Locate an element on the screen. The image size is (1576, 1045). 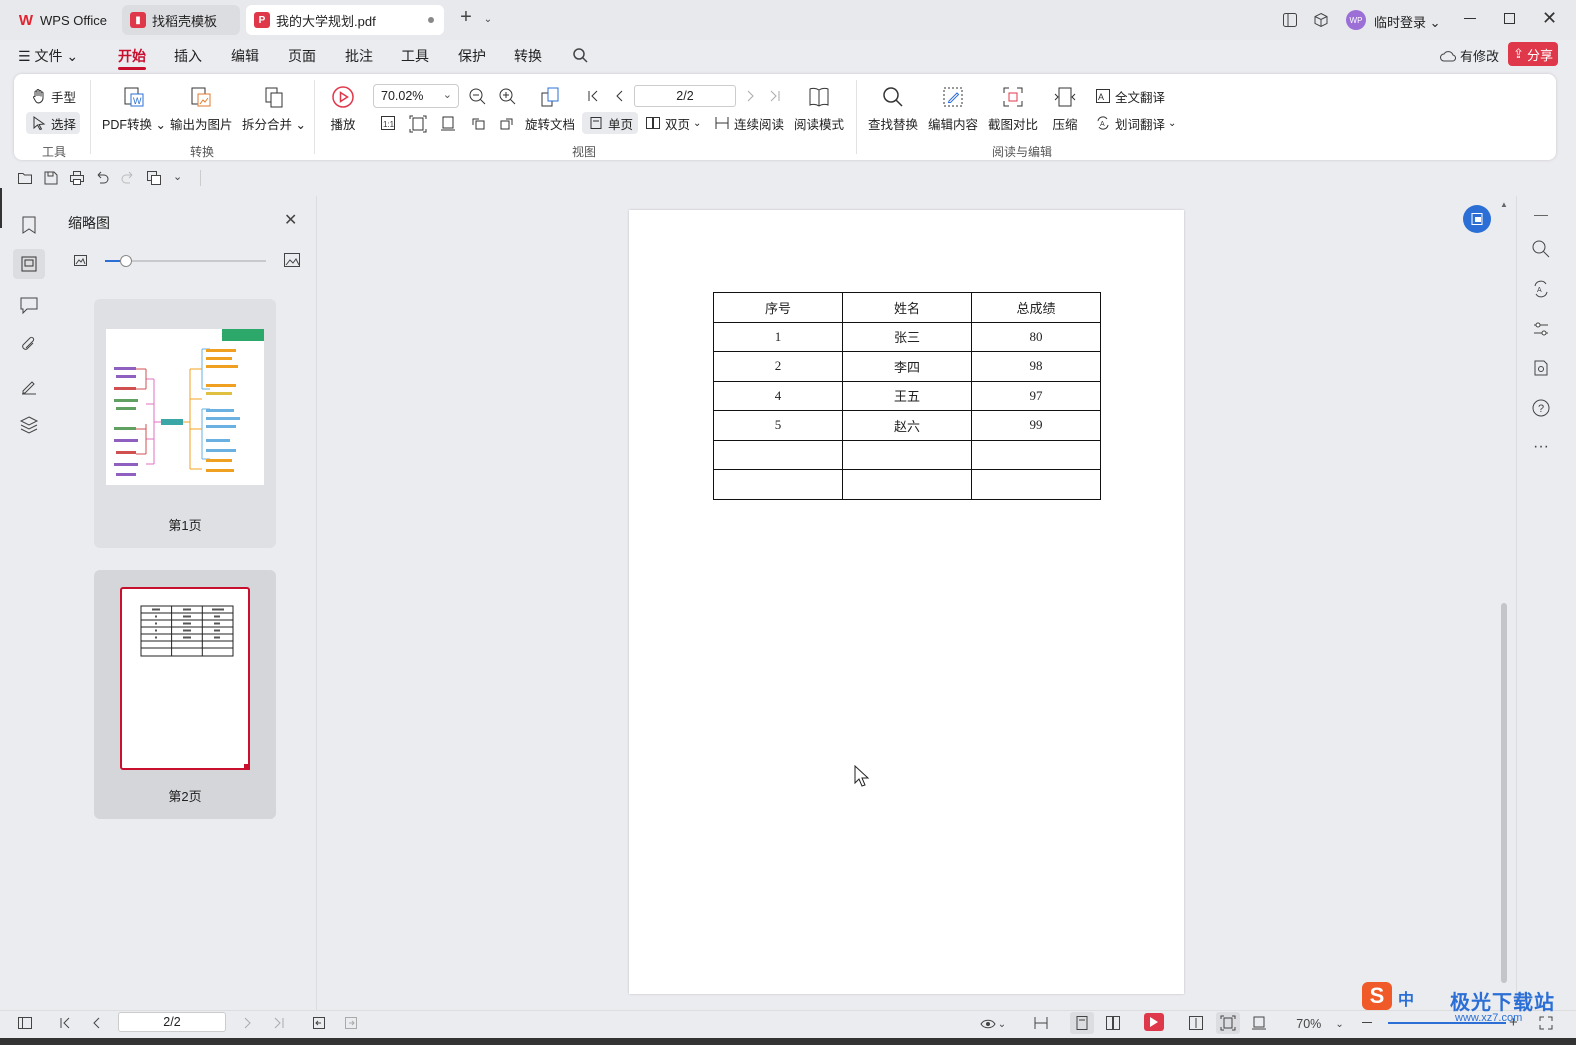
search-icon is located at coordinates (580, 55).